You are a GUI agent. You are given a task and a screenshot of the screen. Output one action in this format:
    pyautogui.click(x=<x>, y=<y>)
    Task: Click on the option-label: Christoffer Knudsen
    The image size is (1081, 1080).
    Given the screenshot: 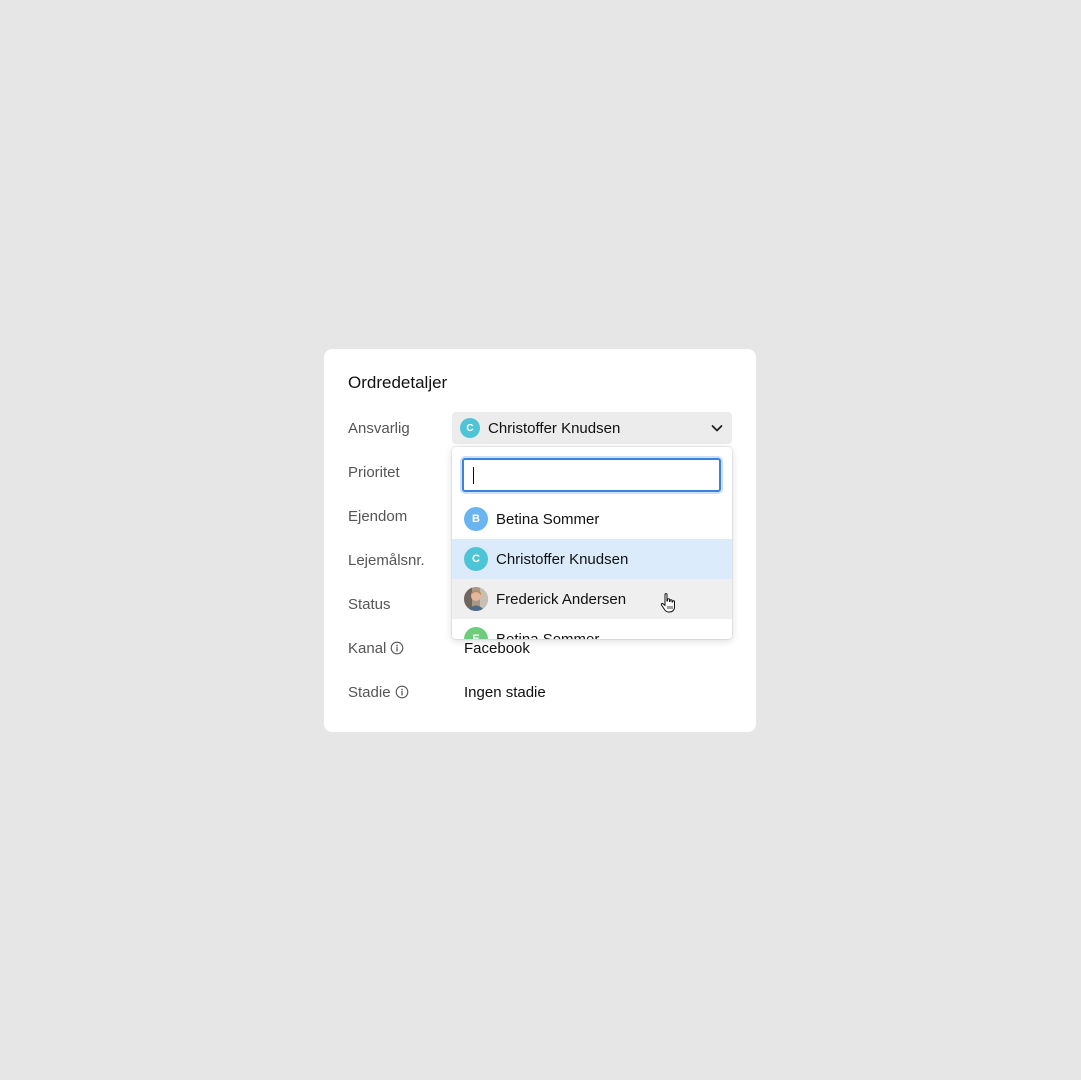 What is the action you would take?
    pyautogui.click(x=562, y=559)
    